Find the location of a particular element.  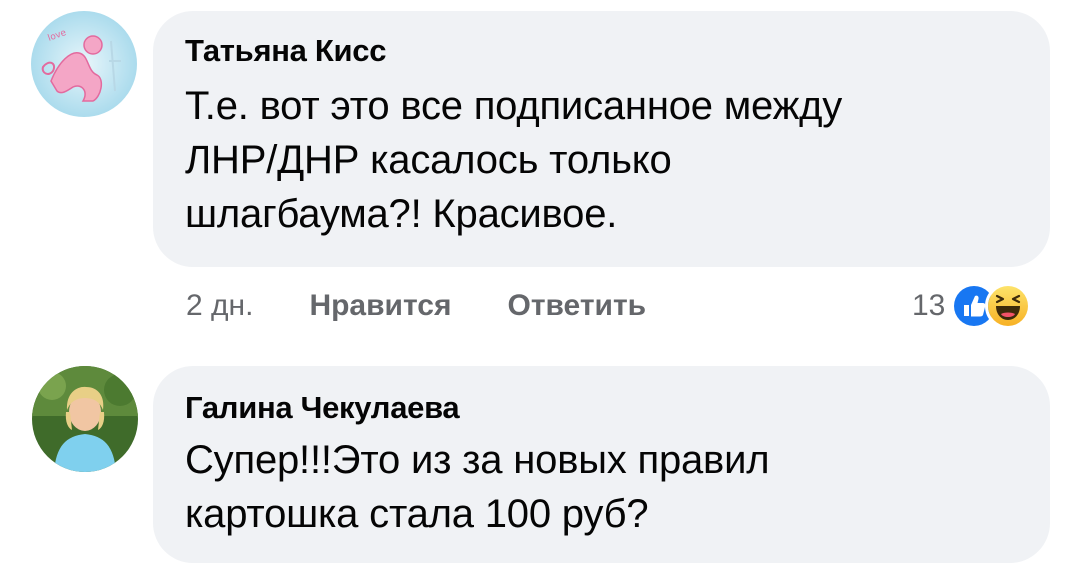

reaction-count: 13 is located at coordinates (929, 305).